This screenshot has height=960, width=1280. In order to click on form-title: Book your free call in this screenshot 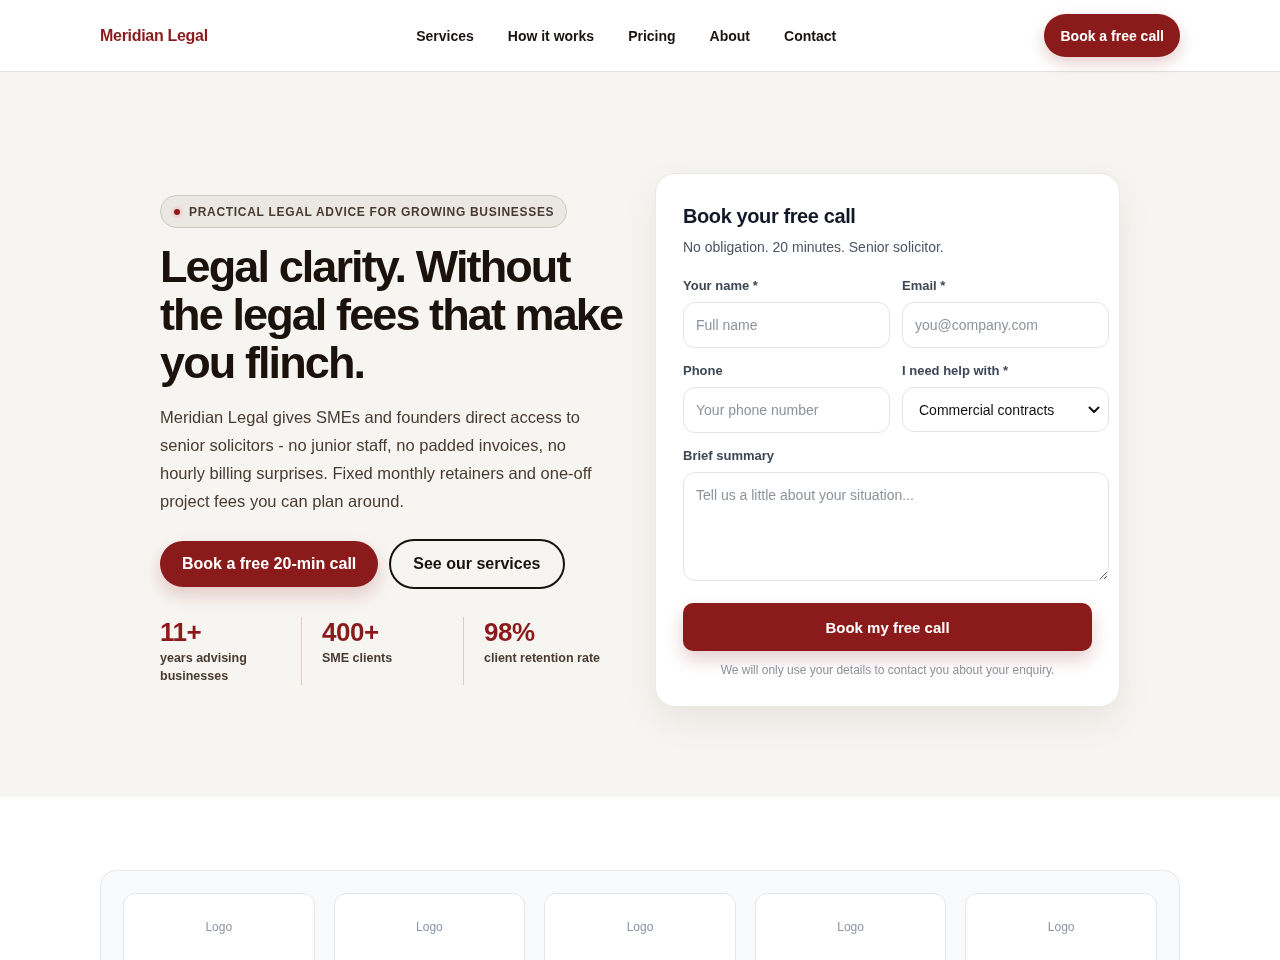, I will do `click(770, 216)`.